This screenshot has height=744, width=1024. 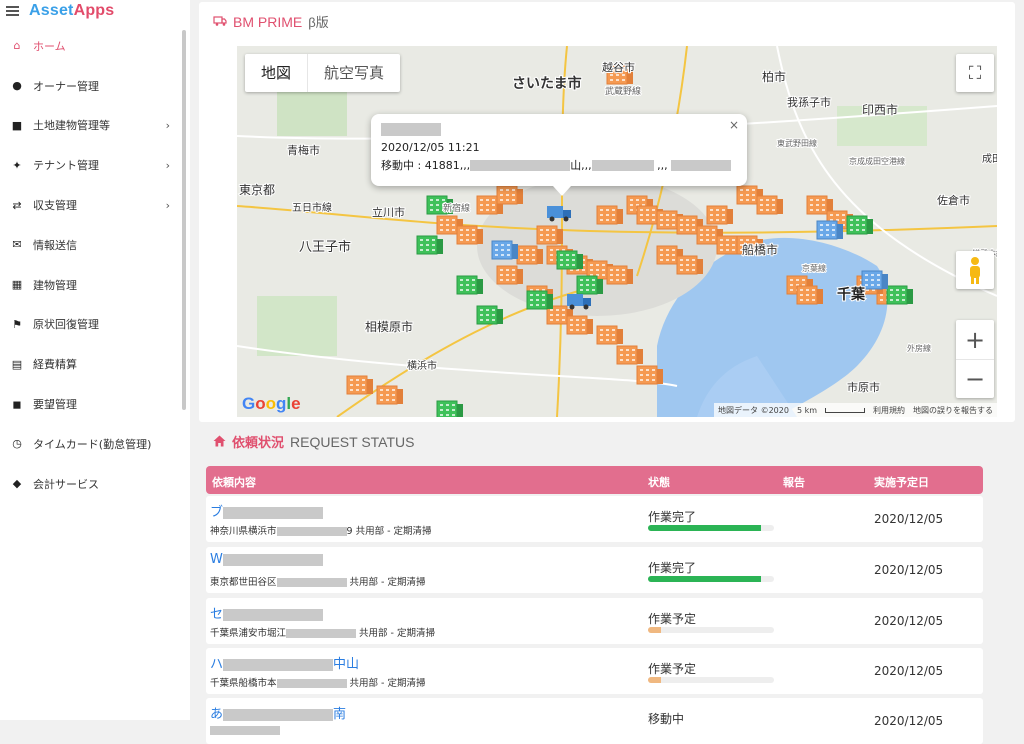 I want to click on map-data-credit: 地図データ ©2020, so click(x=753, y=410).